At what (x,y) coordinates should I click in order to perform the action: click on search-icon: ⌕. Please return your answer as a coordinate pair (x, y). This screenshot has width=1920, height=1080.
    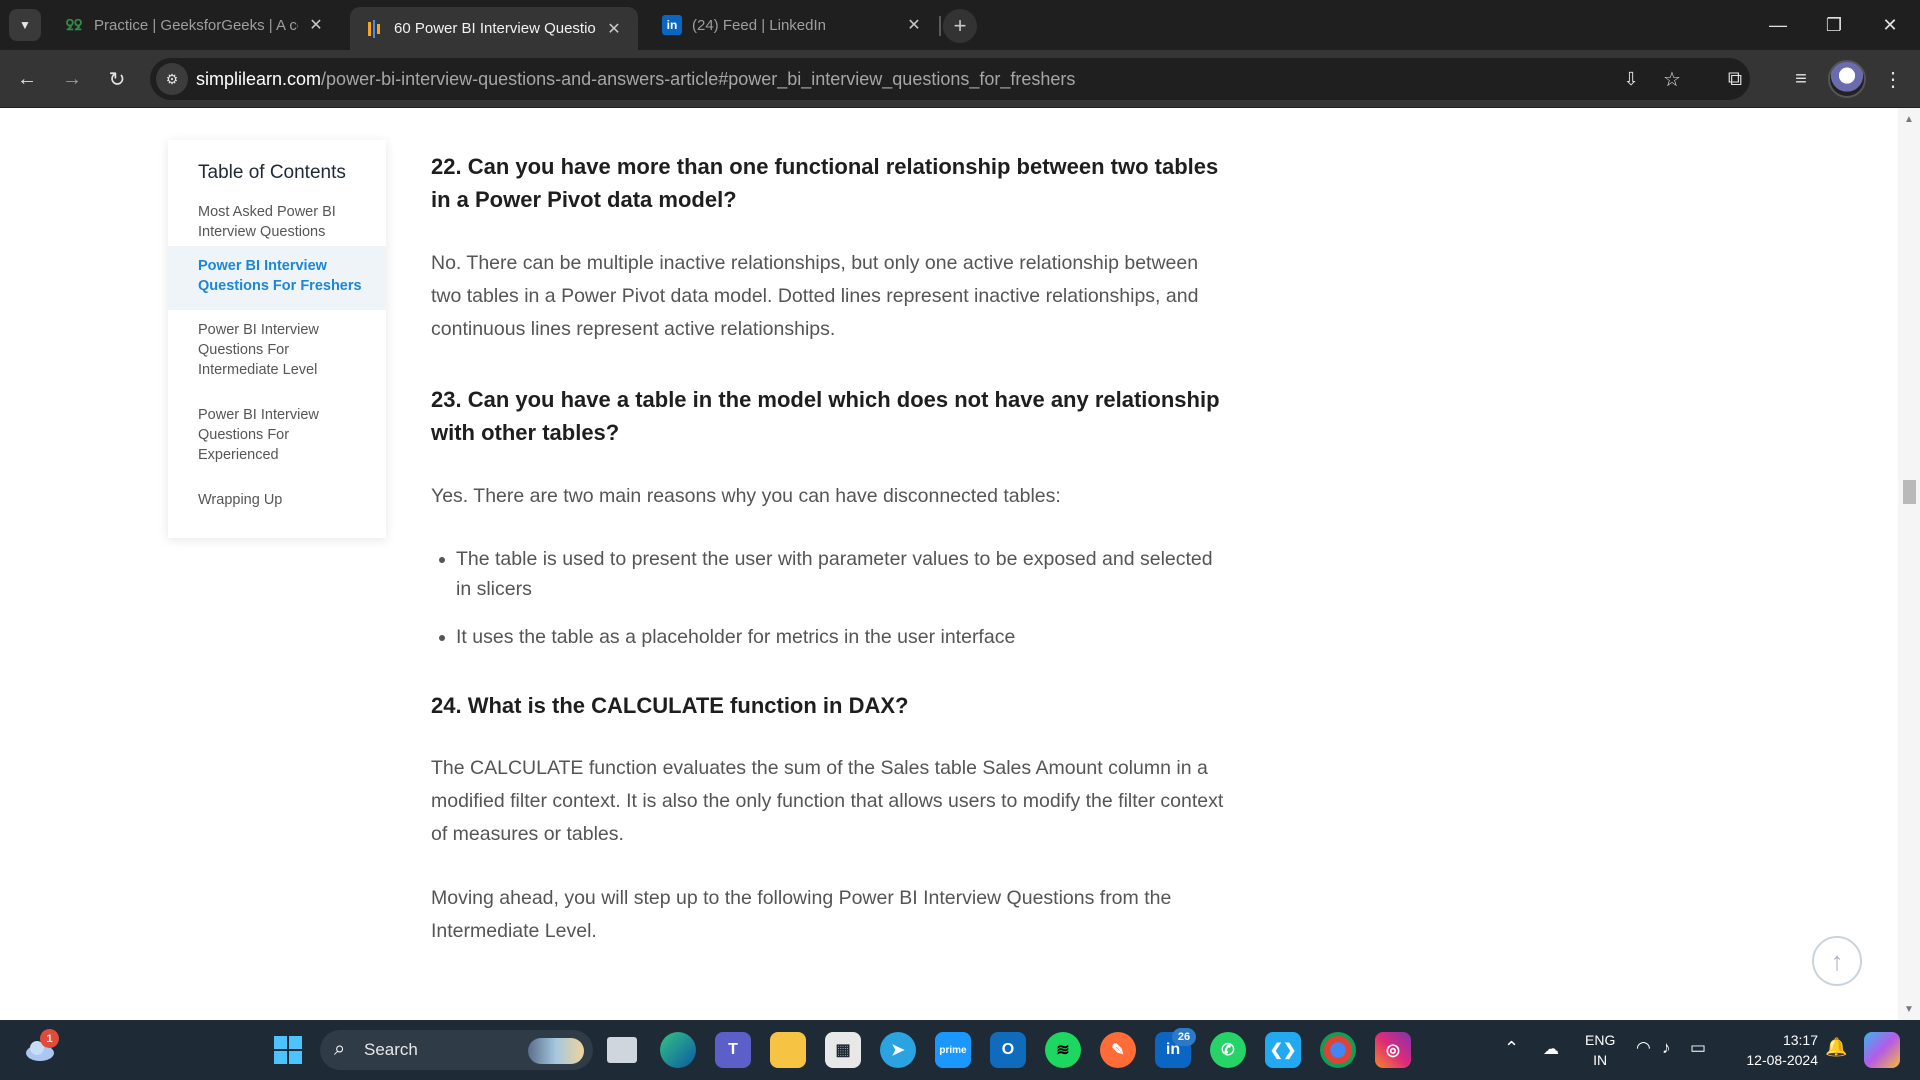
    Looking at the image, I should click on (340, 1049).